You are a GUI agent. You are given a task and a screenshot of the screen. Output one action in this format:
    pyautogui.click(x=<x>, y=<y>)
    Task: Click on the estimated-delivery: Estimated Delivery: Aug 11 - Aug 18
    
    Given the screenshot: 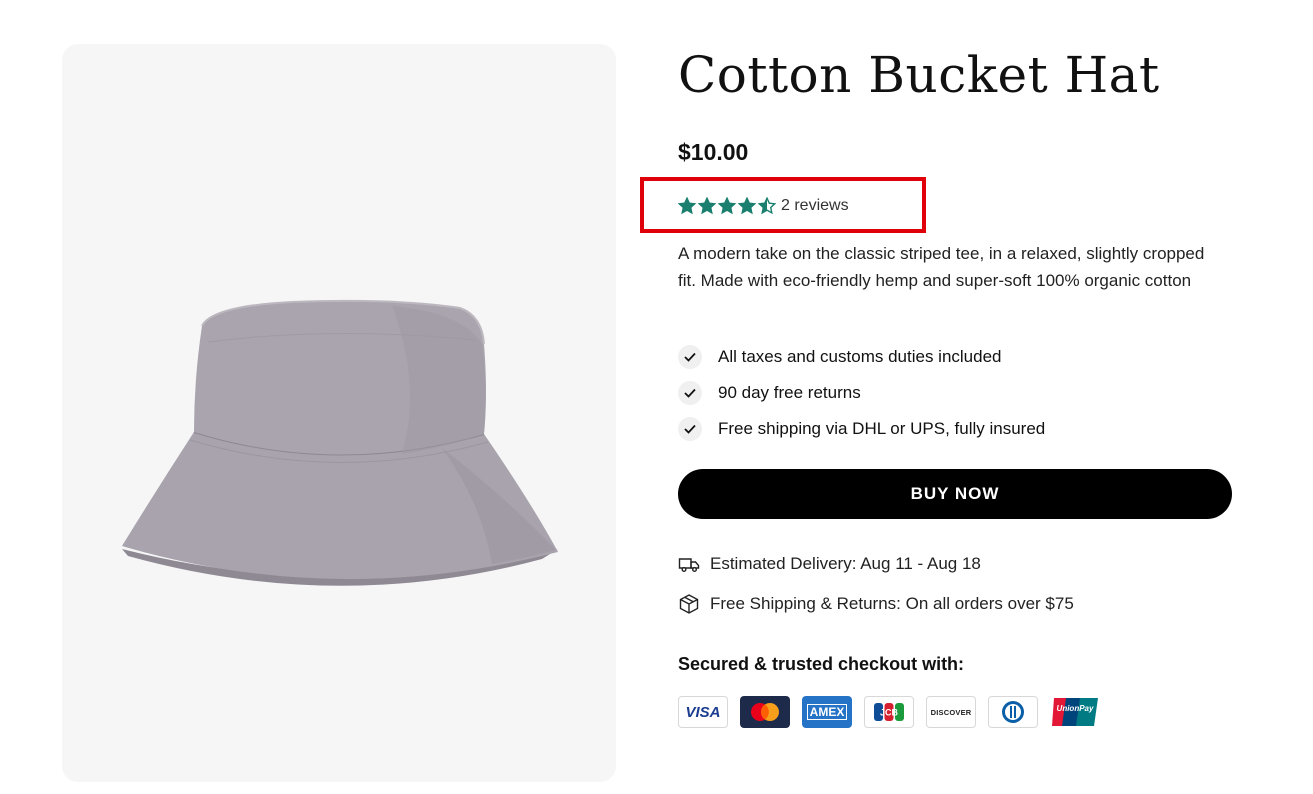 What is the action you would take?
    pyautogui.click(x=829, y=564)
    